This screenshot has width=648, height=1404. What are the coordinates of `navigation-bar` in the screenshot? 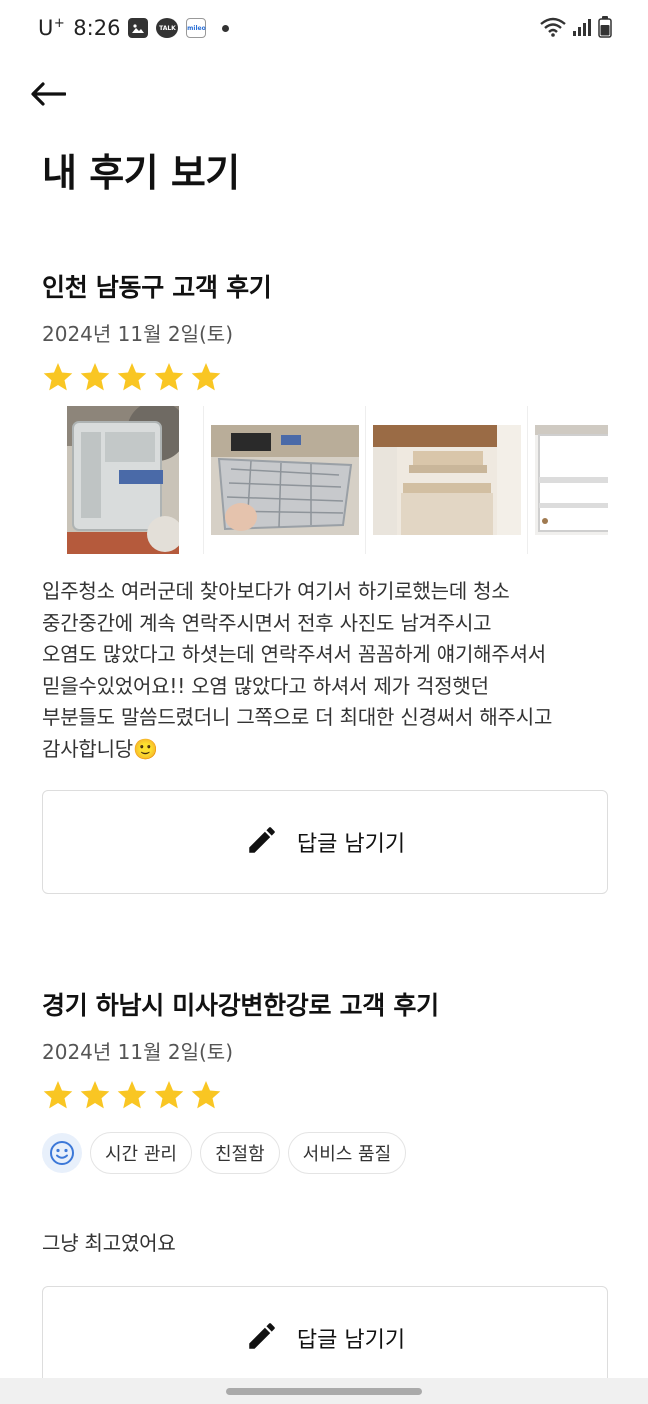 It's located at (324, 1391).